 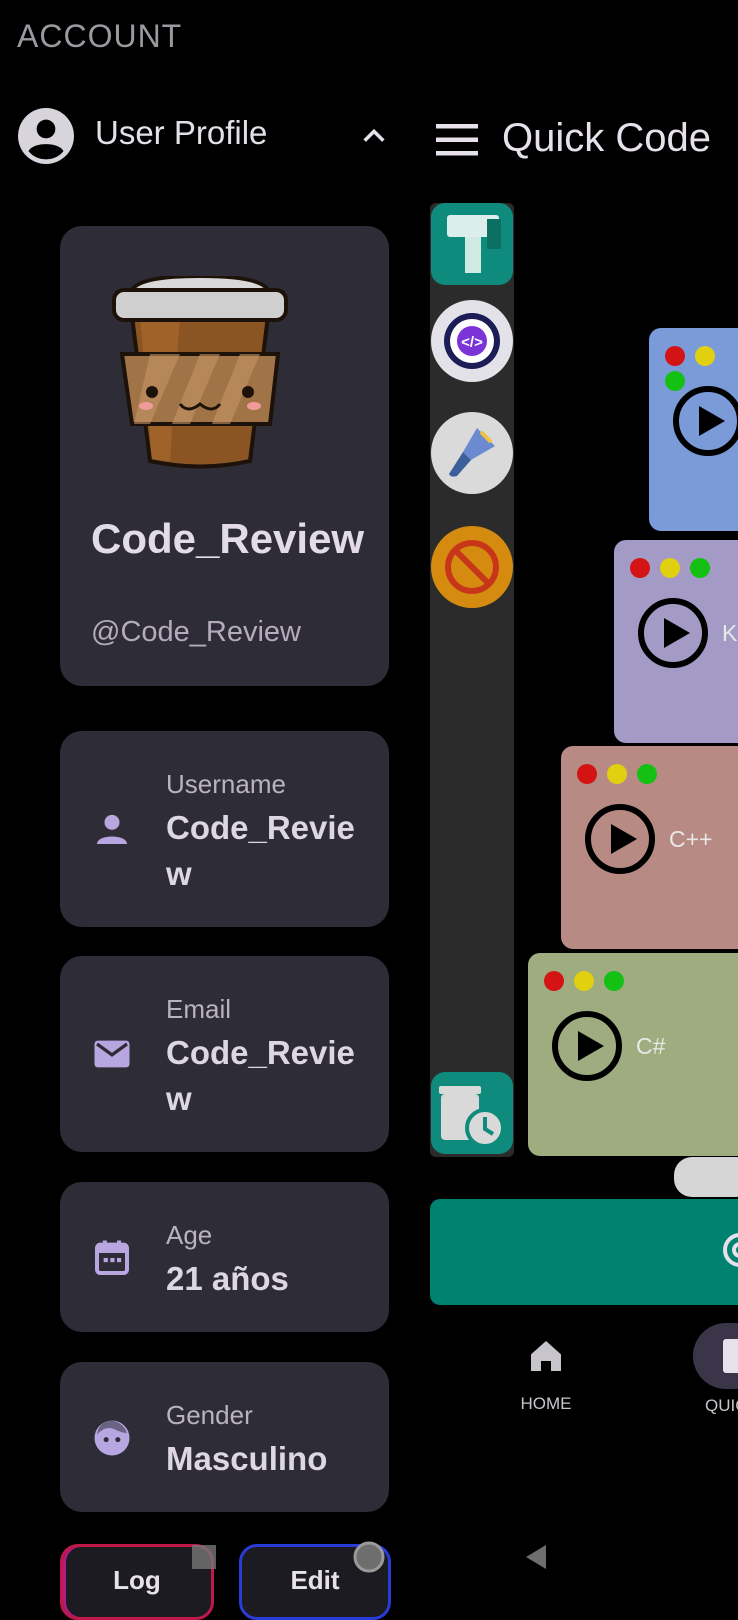 I want to click on age-label: Age, so click(x=189, y=1235).